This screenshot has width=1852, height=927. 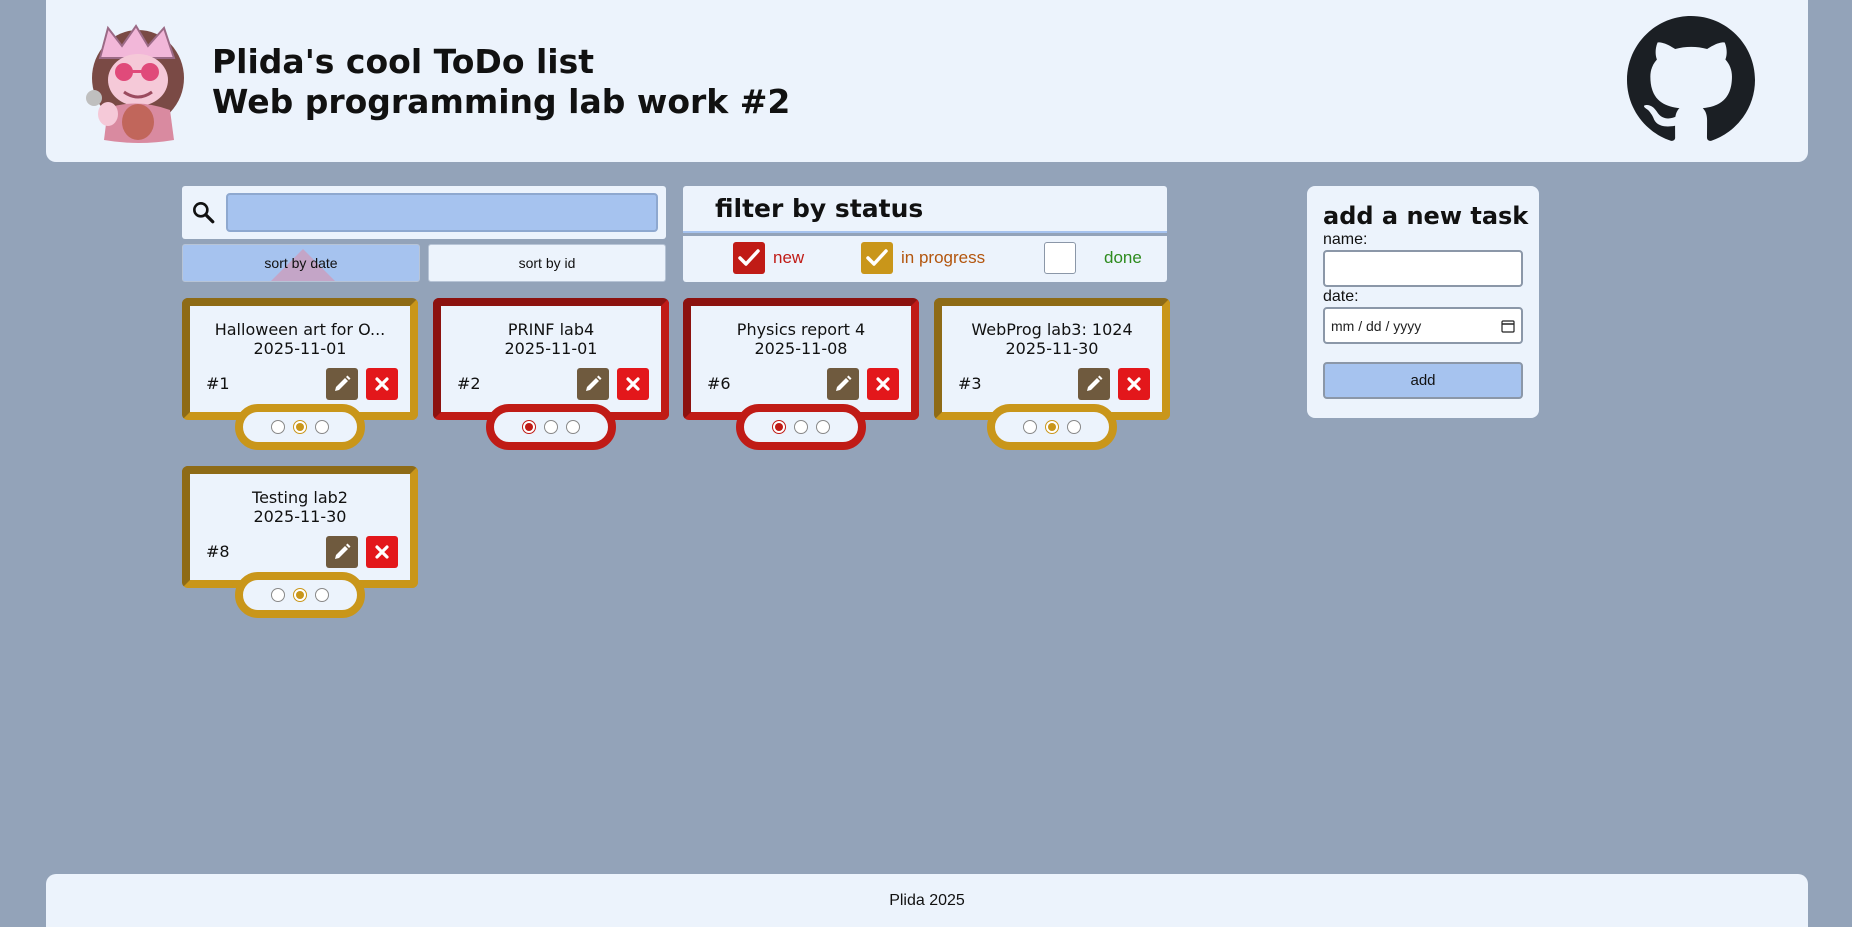 I want to click on sort-by-date-label: sort by date, so click(x=301, y=263).